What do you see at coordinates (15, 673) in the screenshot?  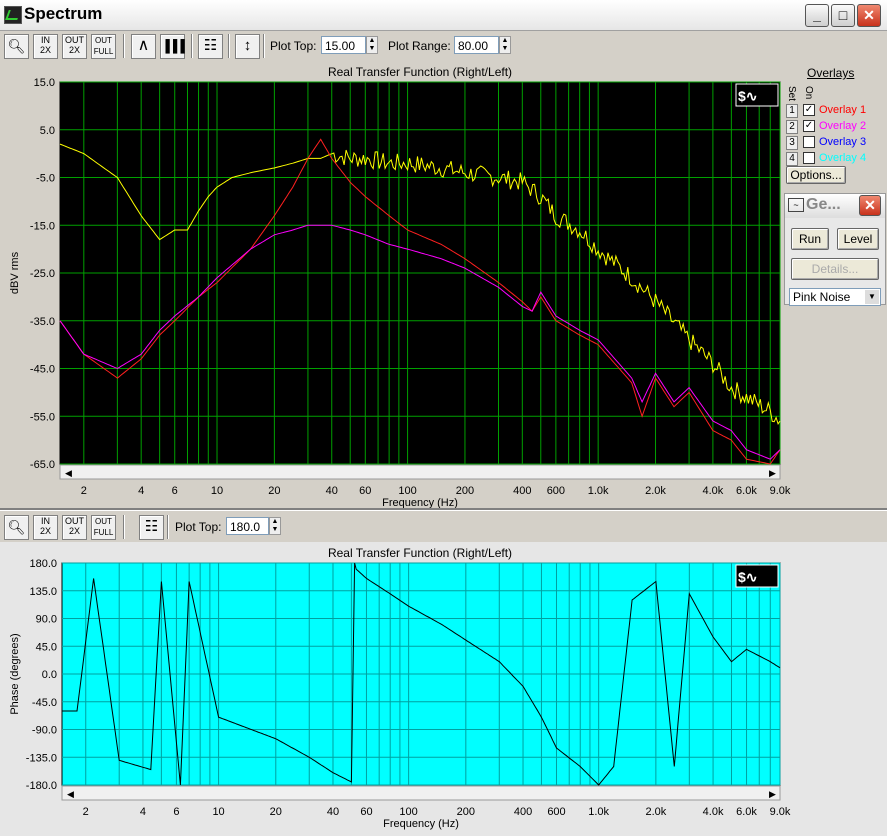 I see `y-axis-label: Phase (degrees)` at bounding box center [15, 673].